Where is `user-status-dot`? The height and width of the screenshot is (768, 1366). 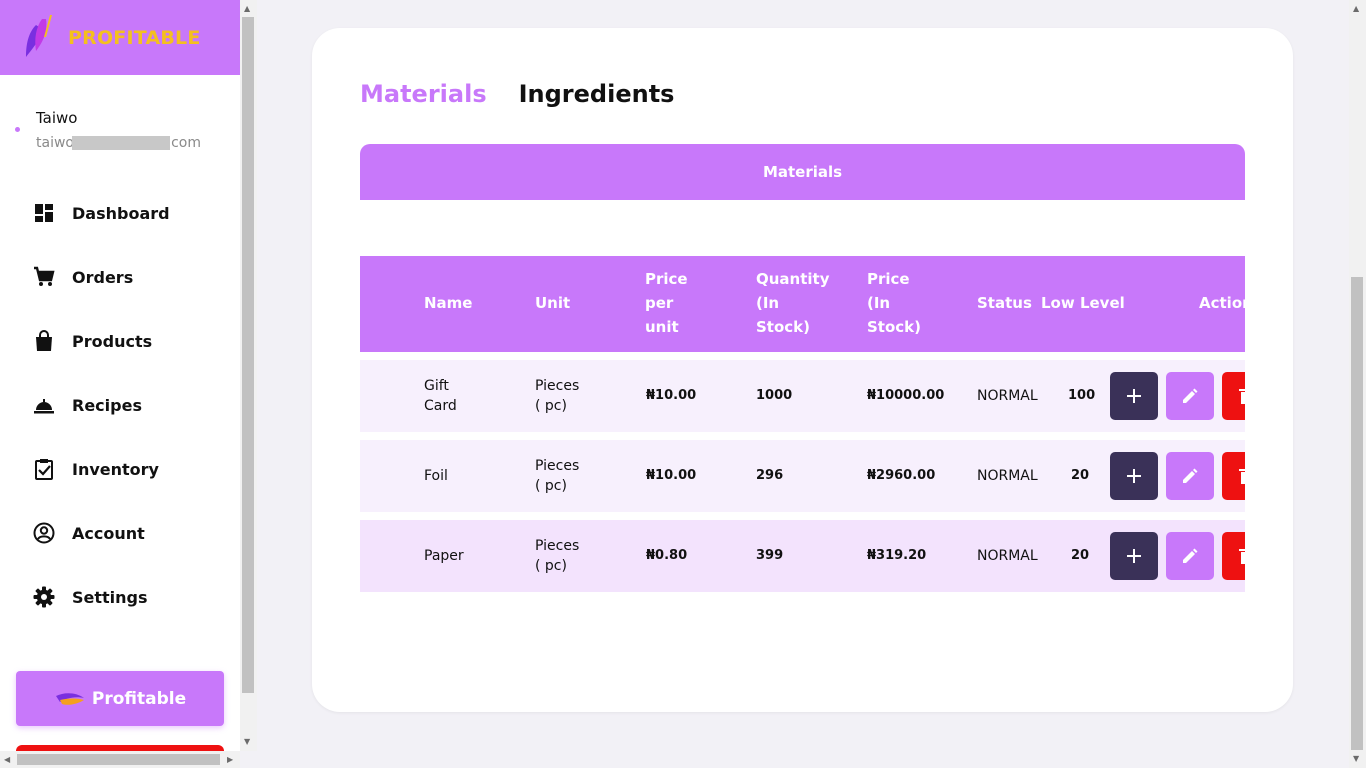
user-status-dot is located at coordinates (17, 129).